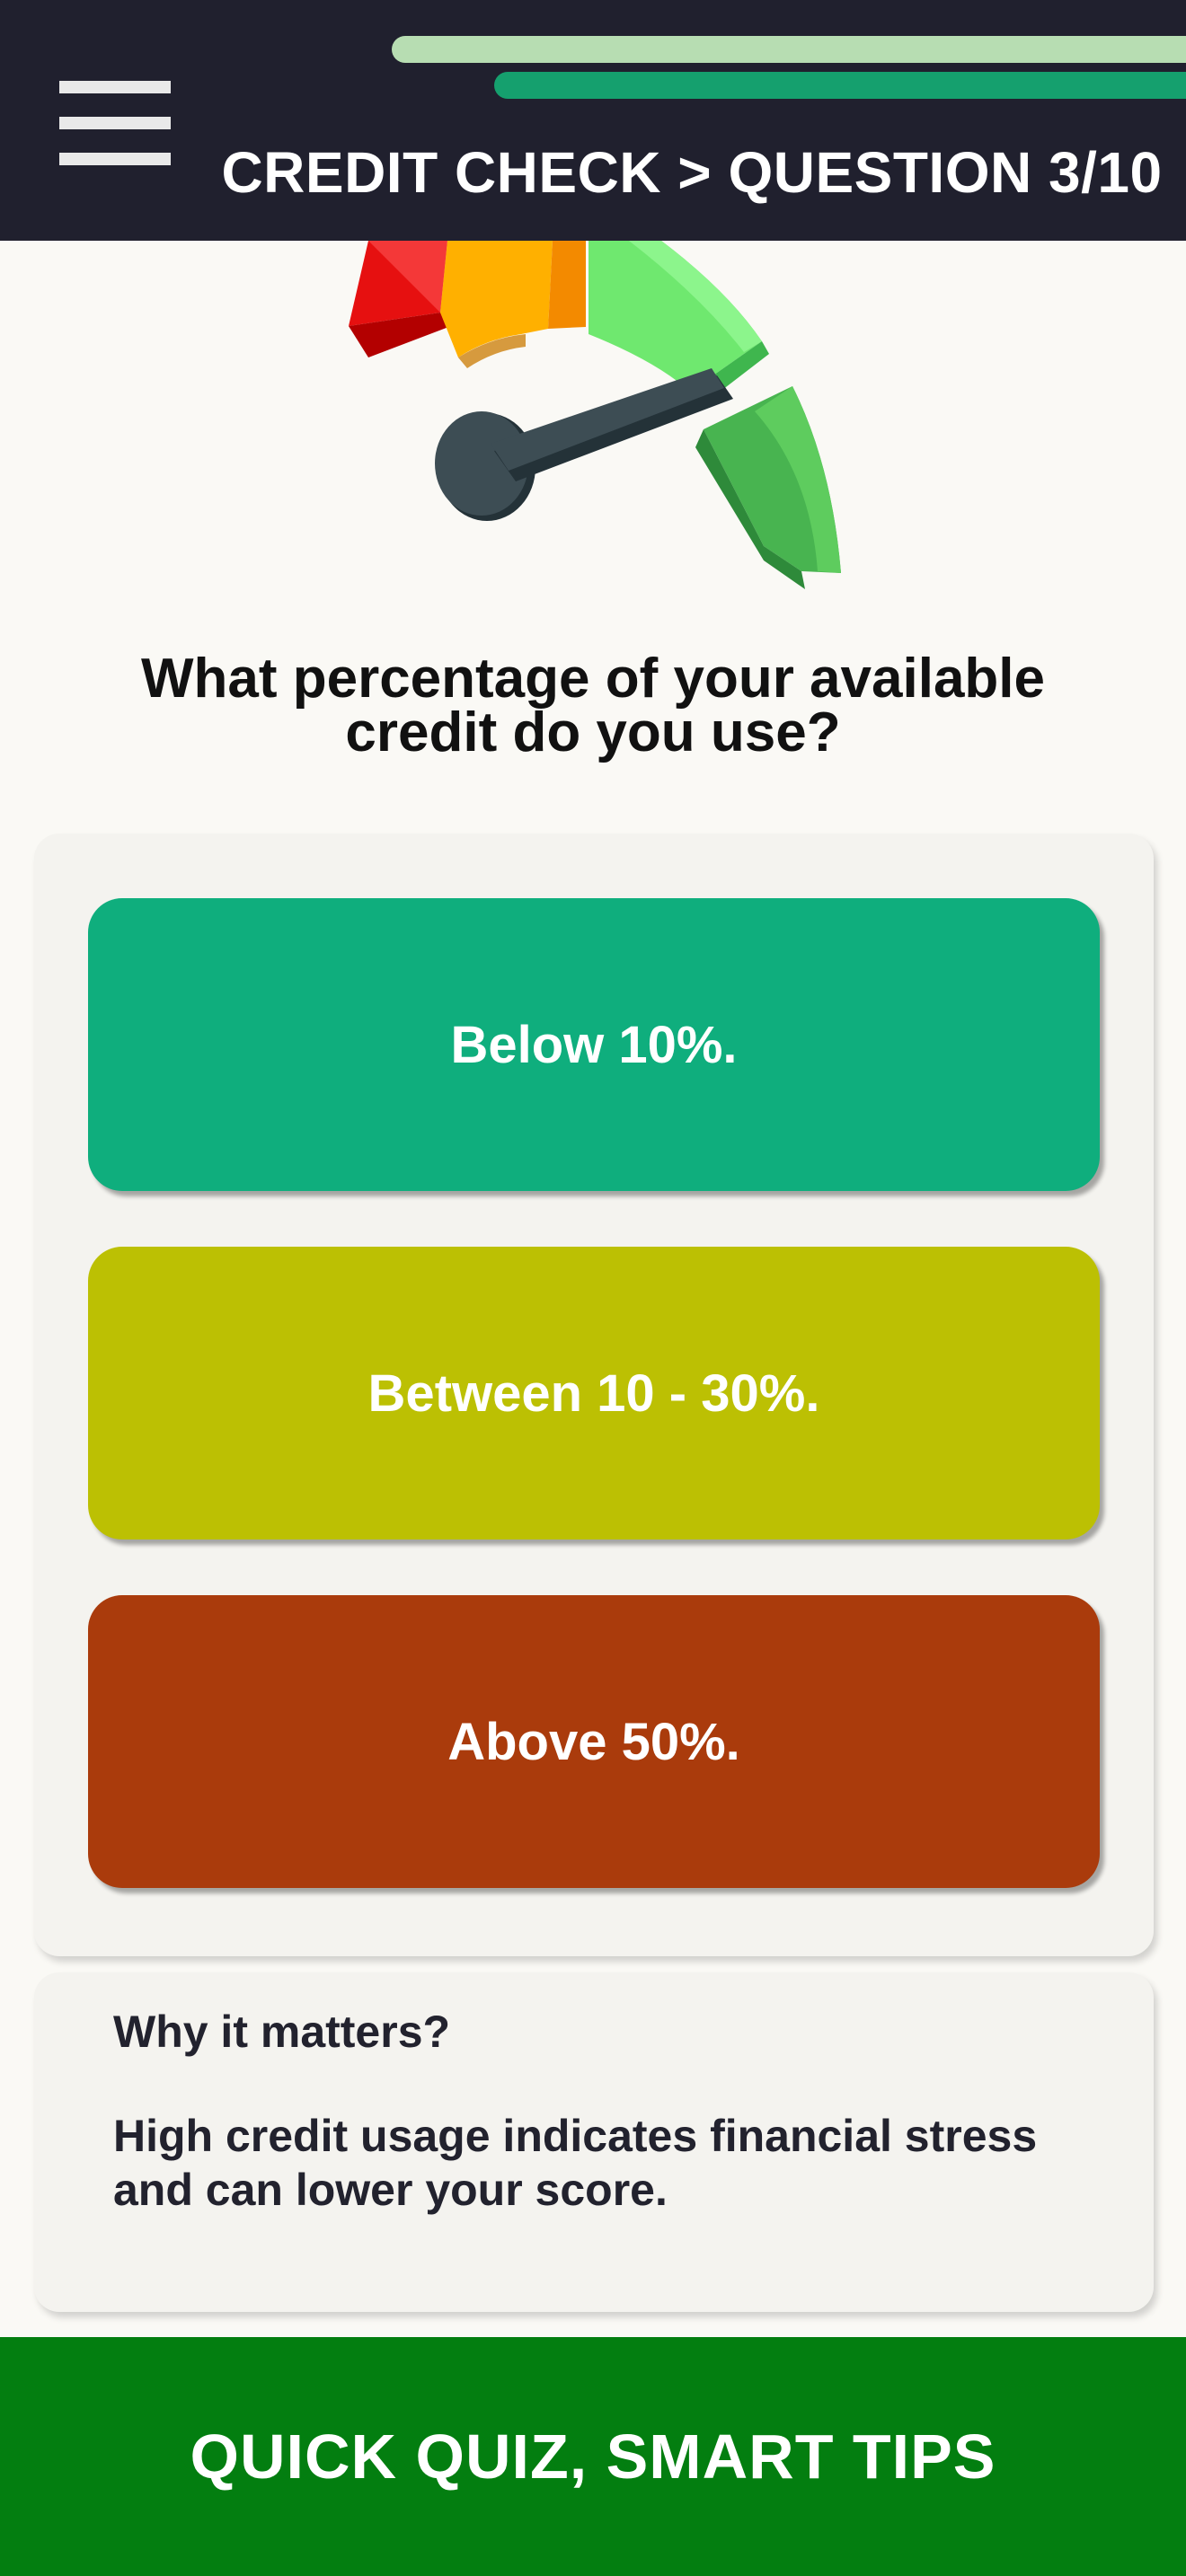 This screenshot has height=2576, width=1186. Describe the element at coordinates (595, 415) in the screenshot. I see `credit-score-gauge-icon` at that location.